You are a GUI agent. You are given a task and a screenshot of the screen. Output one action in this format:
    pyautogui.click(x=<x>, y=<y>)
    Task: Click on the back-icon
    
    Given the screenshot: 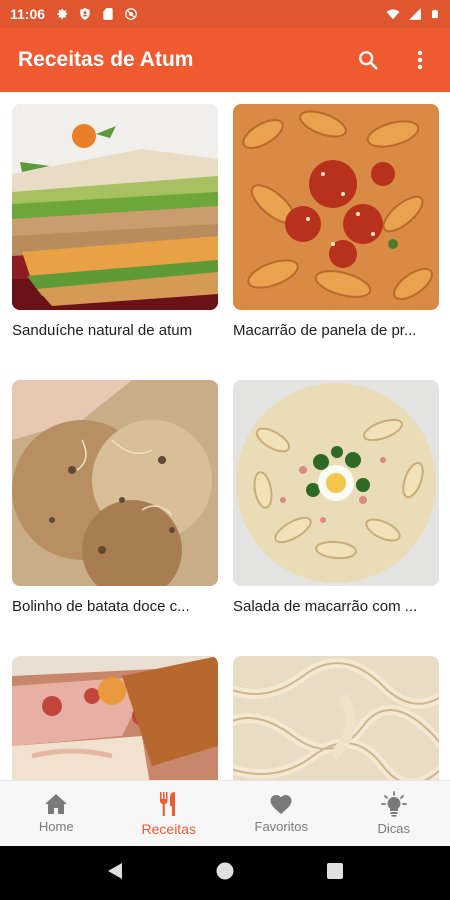 What is the action you would take?
    pyautogui.click(x=114, y=870)
    